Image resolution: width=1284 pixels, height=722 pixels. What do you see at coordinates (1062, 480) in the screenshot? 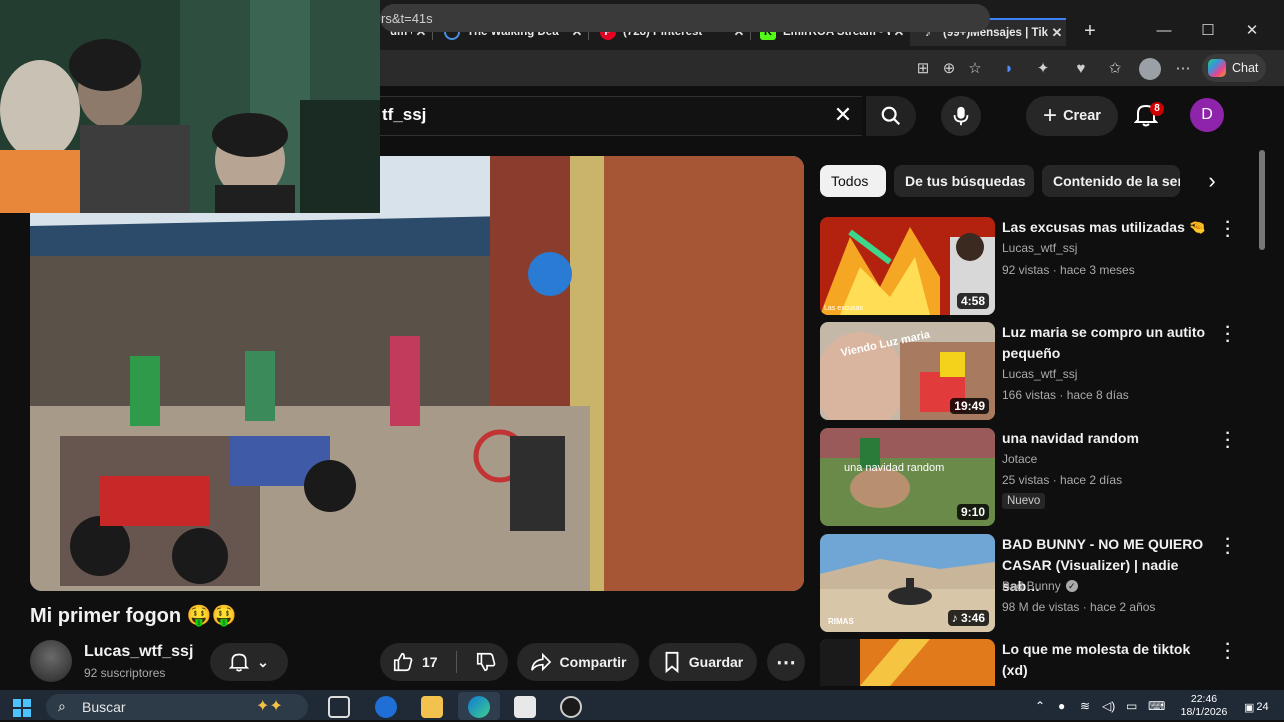
I see `recommendation-meta: 25 vistas · hace 2 días` at bounding box center [1062, 480].